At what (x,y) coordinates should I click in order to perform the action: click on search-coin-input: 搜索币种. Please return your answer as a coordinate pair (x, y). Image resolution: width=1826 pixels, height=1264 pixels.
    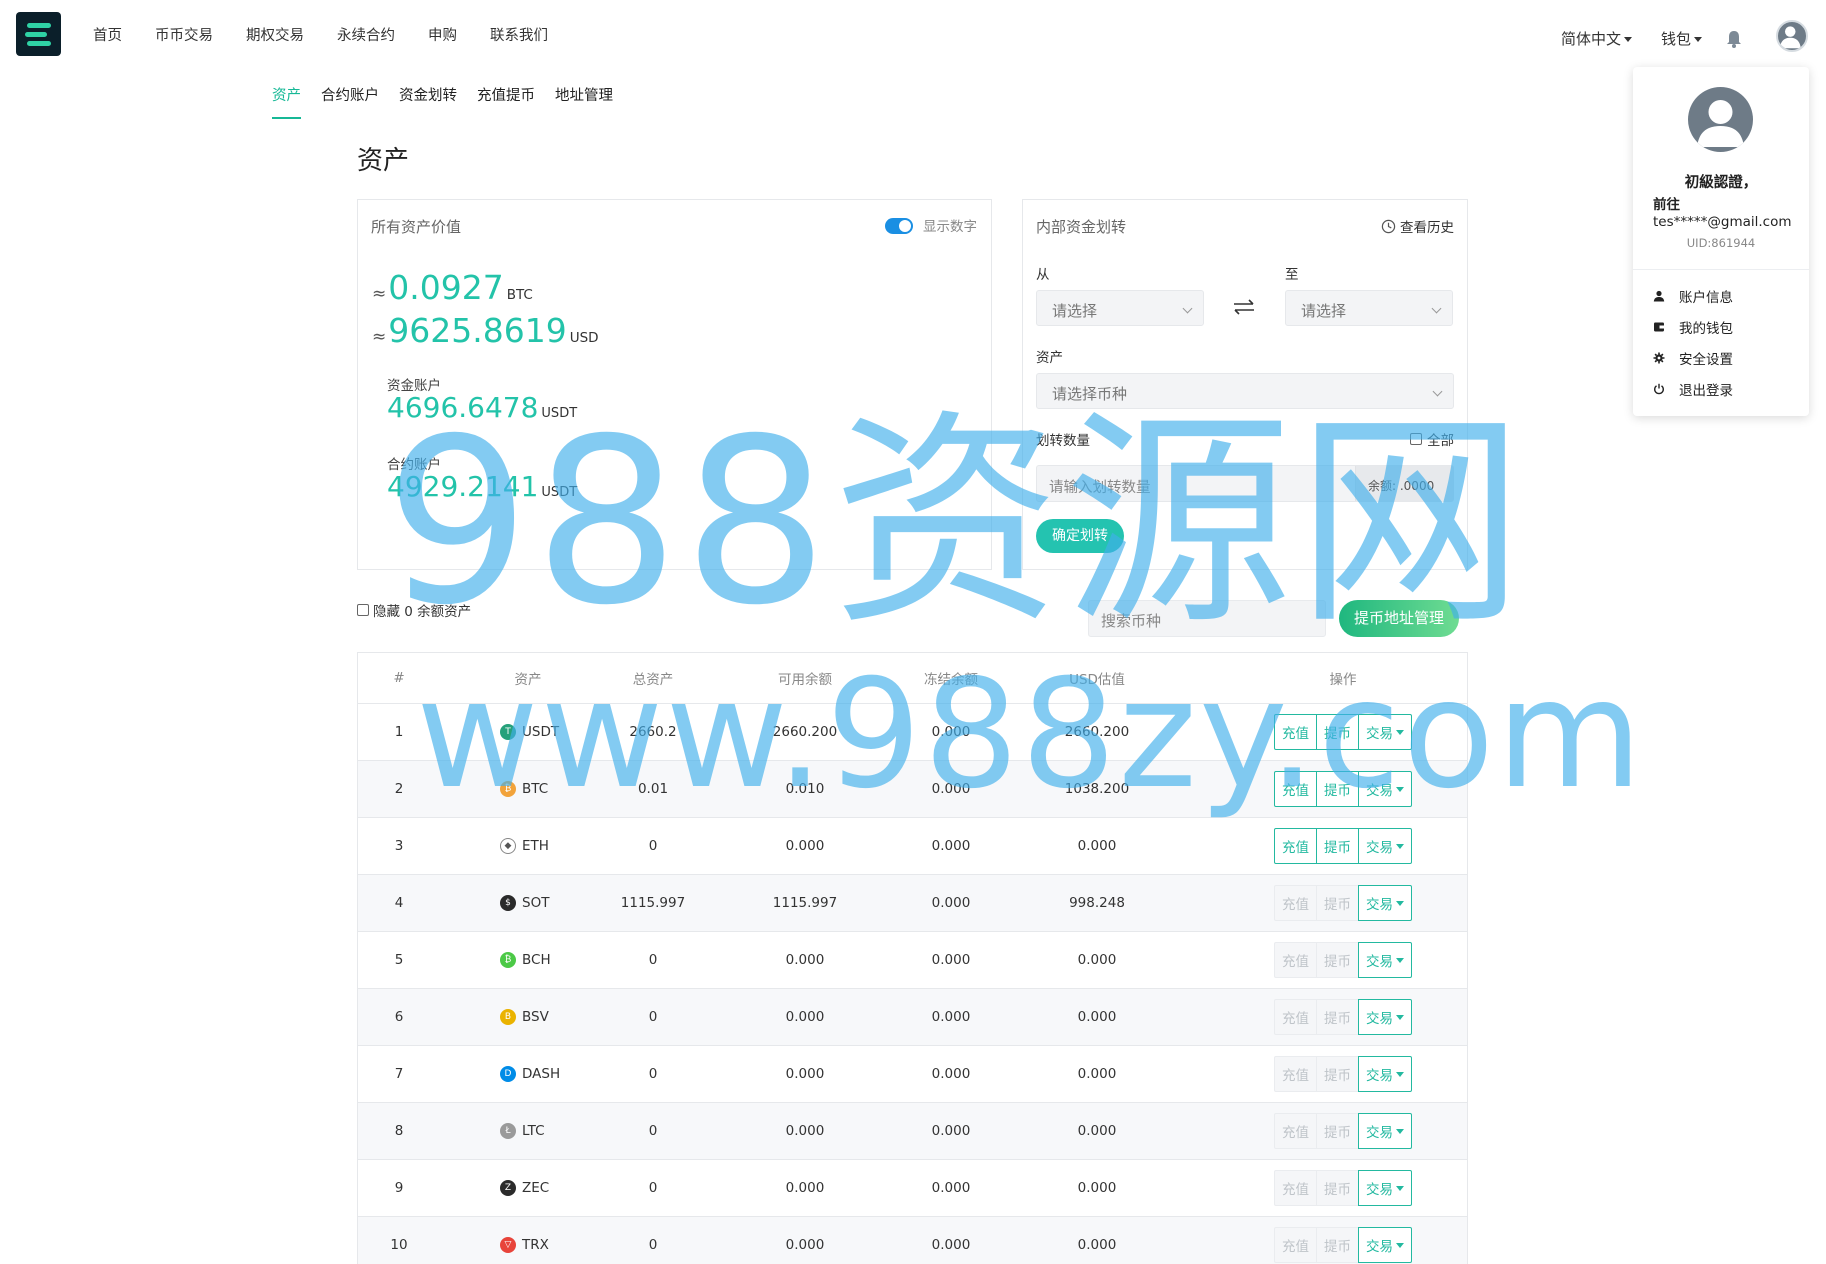
    Looking at the image, I should click on (1207, 618).